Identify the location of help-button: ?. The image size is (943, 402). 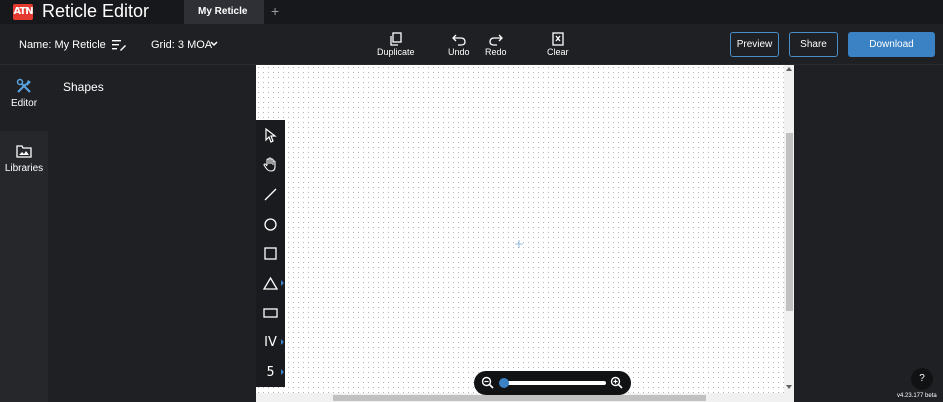
(922, 379).